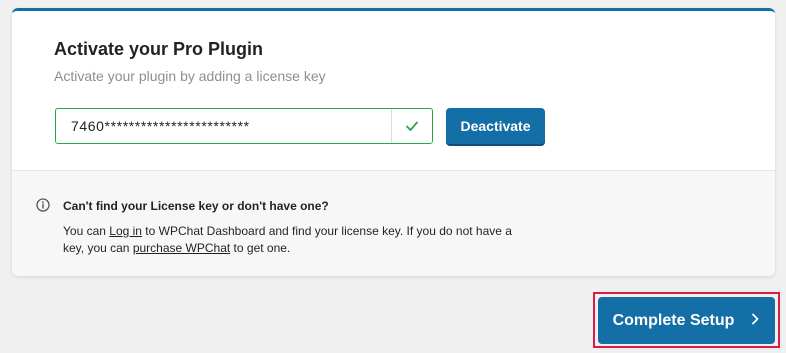 This screenshot has width=786, height=353. I want to click on page-title: Activate your Pro Plugin, so click(159, 49).